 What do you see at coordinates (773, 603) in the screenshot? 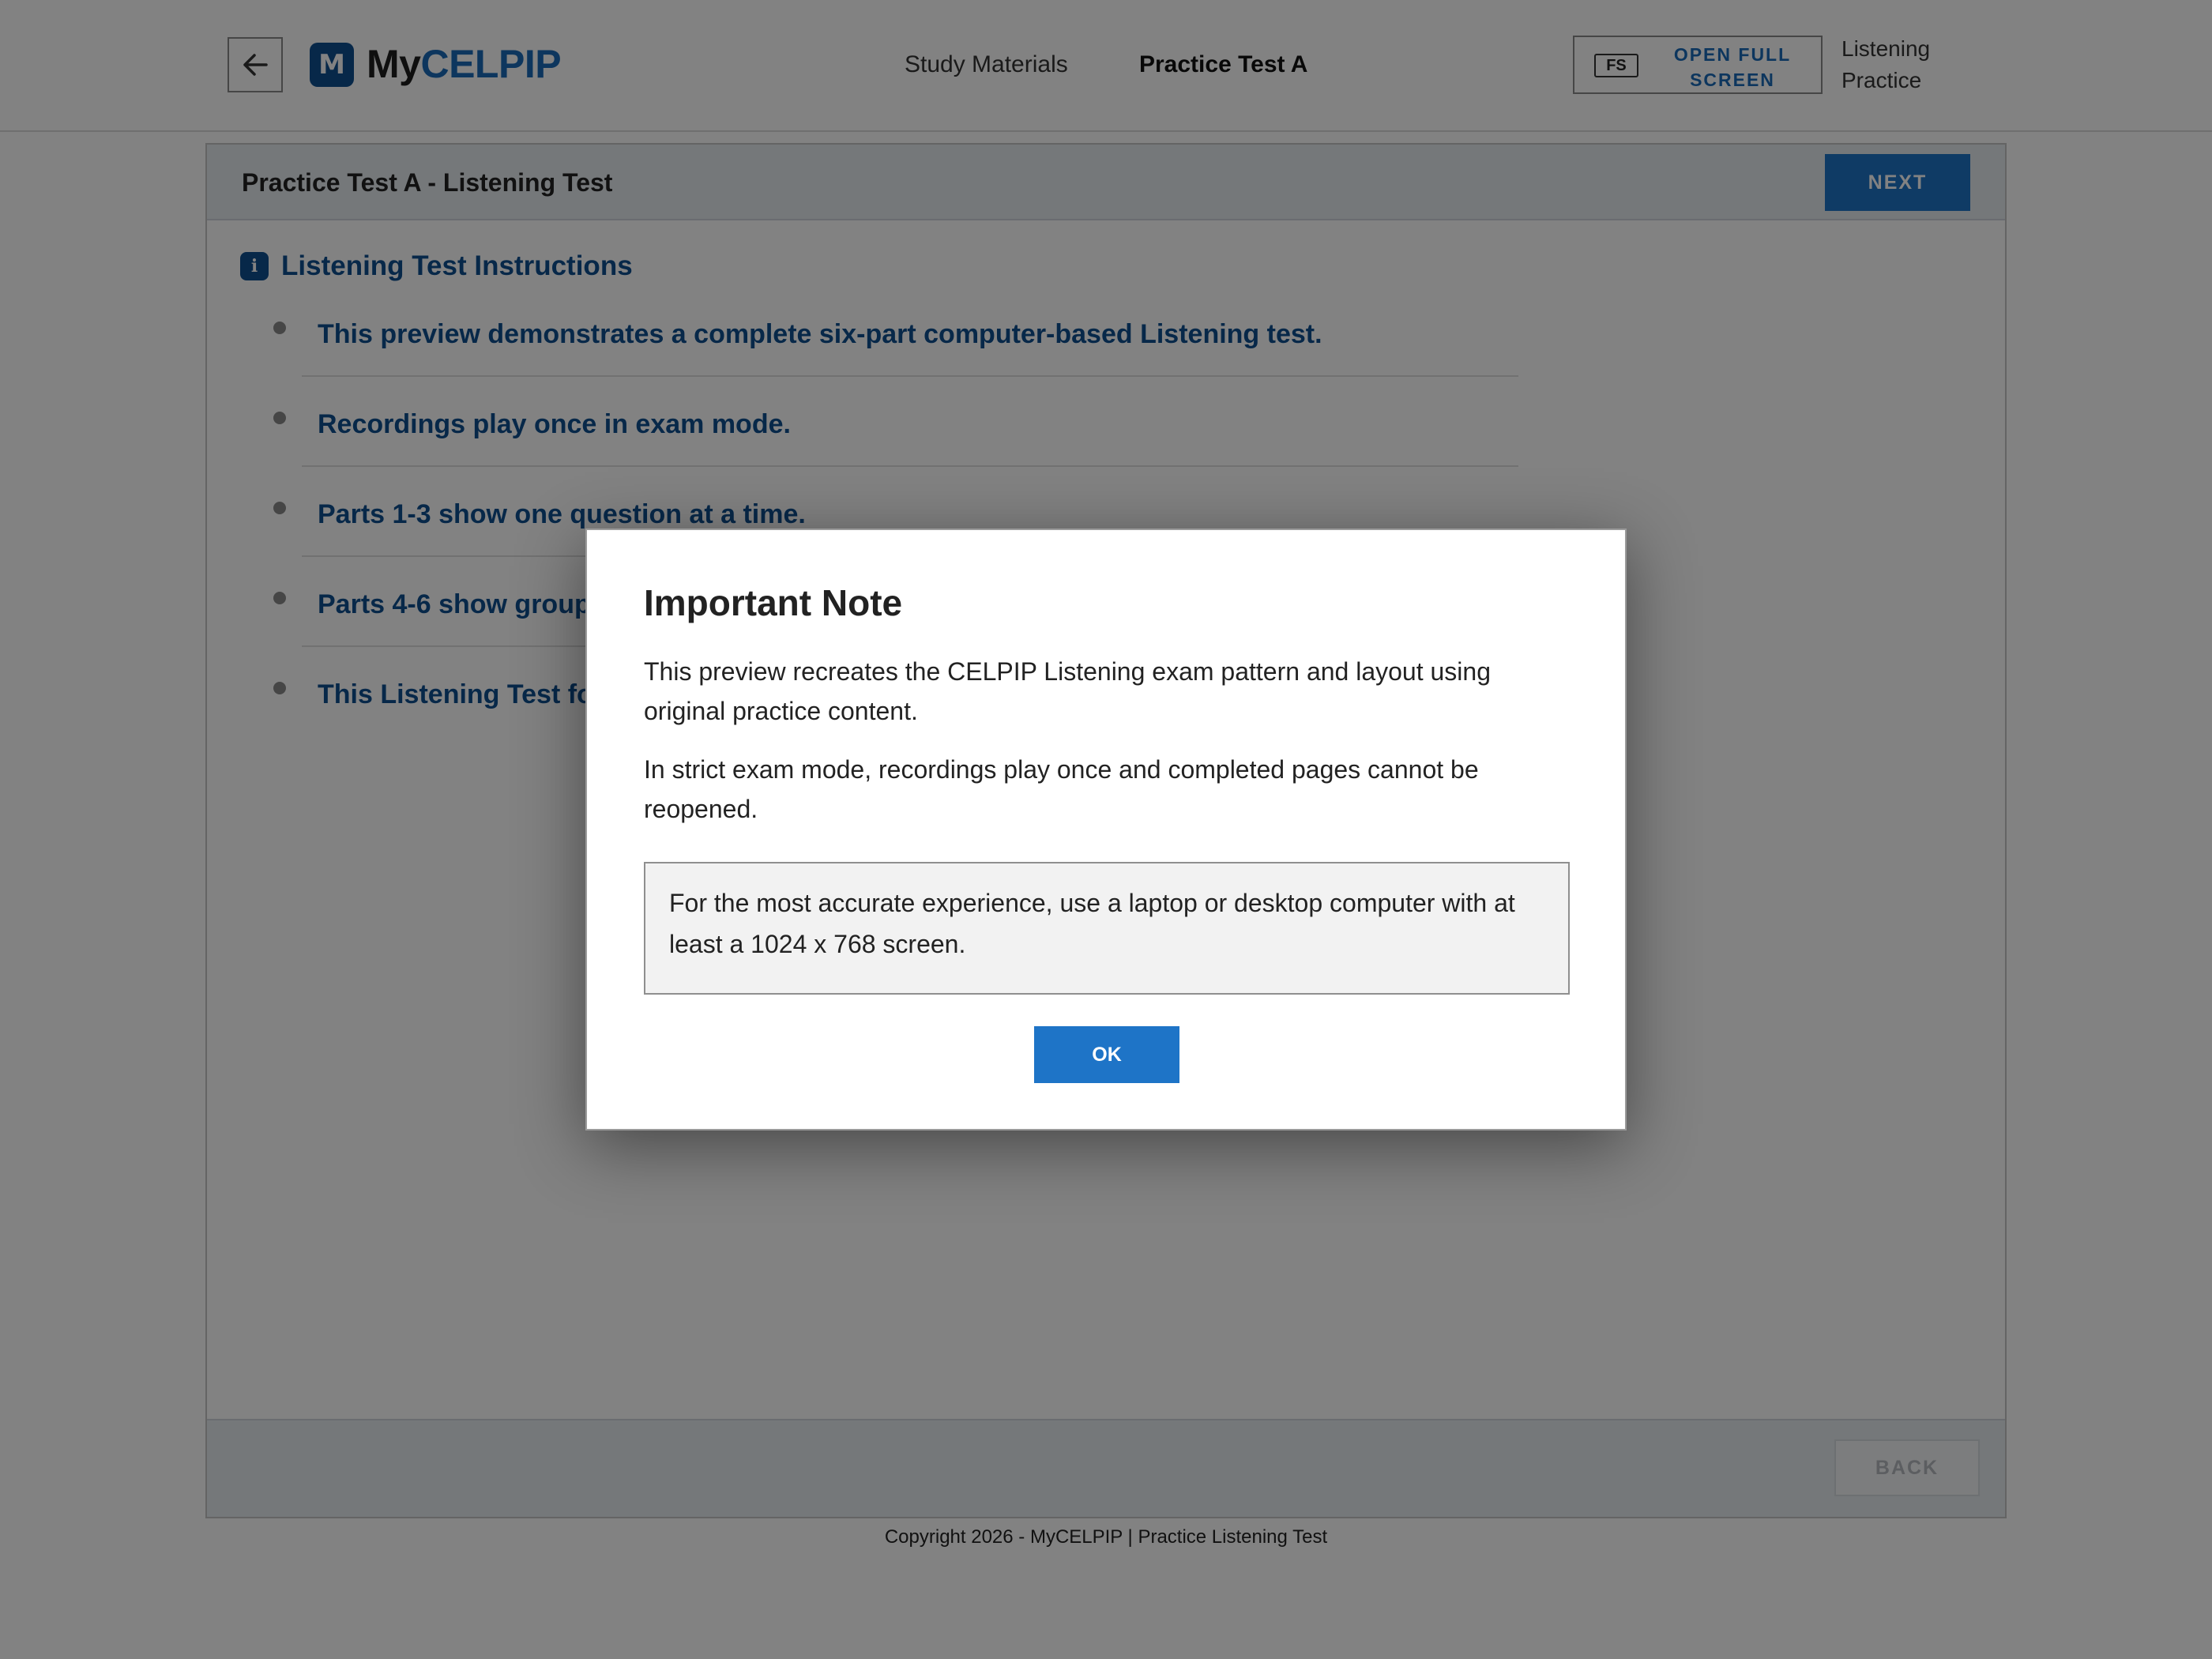
I see `dialog-title: Important Note` at bounding box center [773, 603].